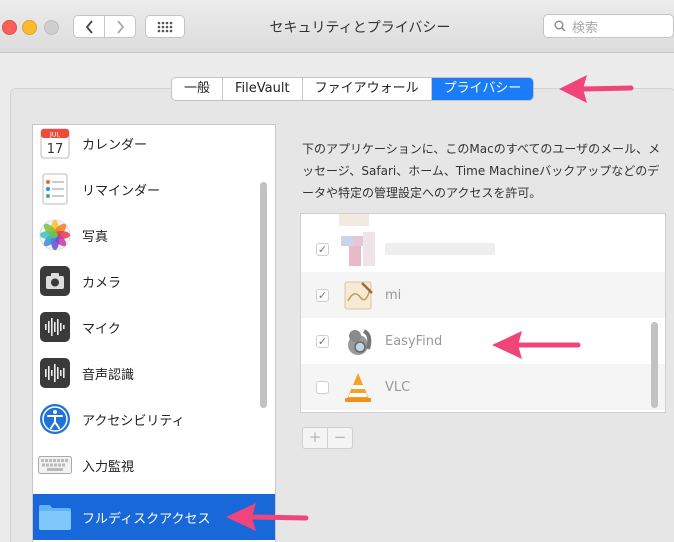 The width and height of the screenshot is (674, 542). I want to click on sidebar-item-label: アクセシビリティ, so click(133, 421).